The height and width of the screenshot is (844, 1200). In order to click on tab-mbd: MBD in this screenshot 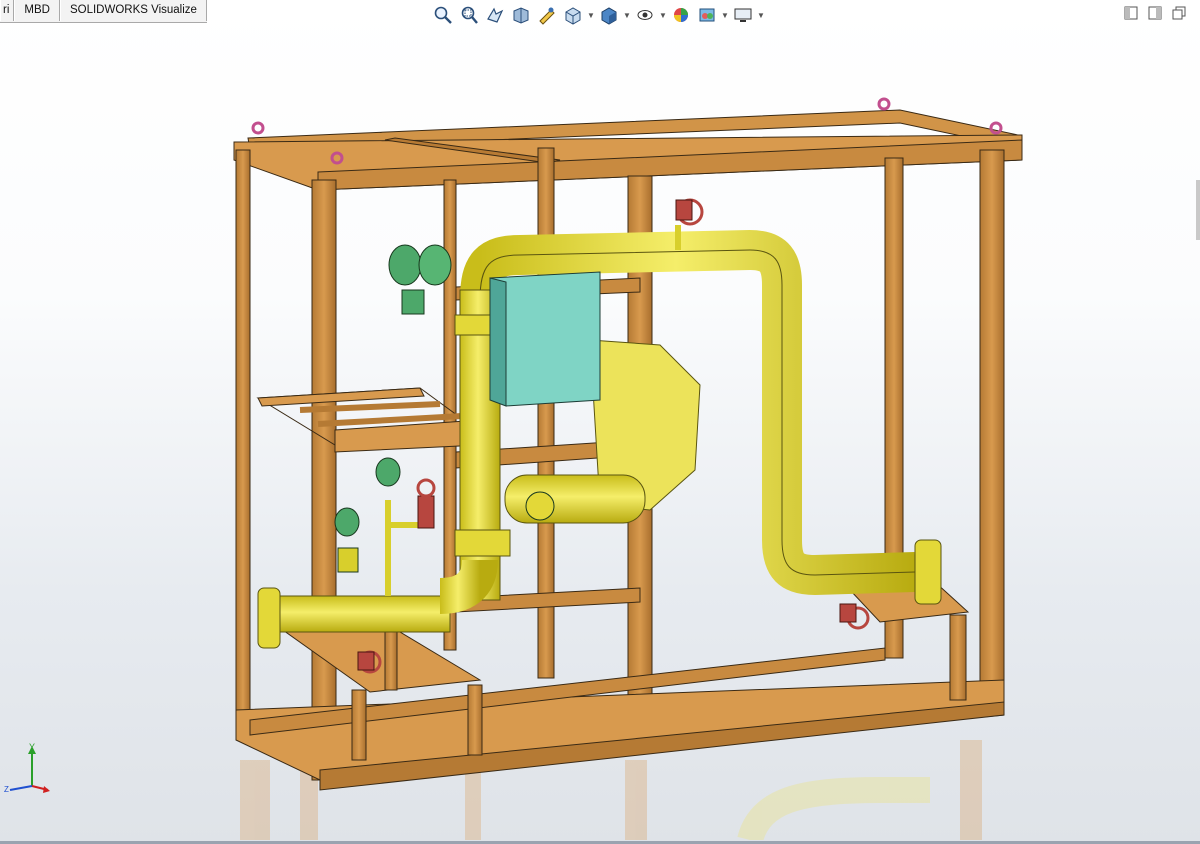, I will do `click(37, 10)`.